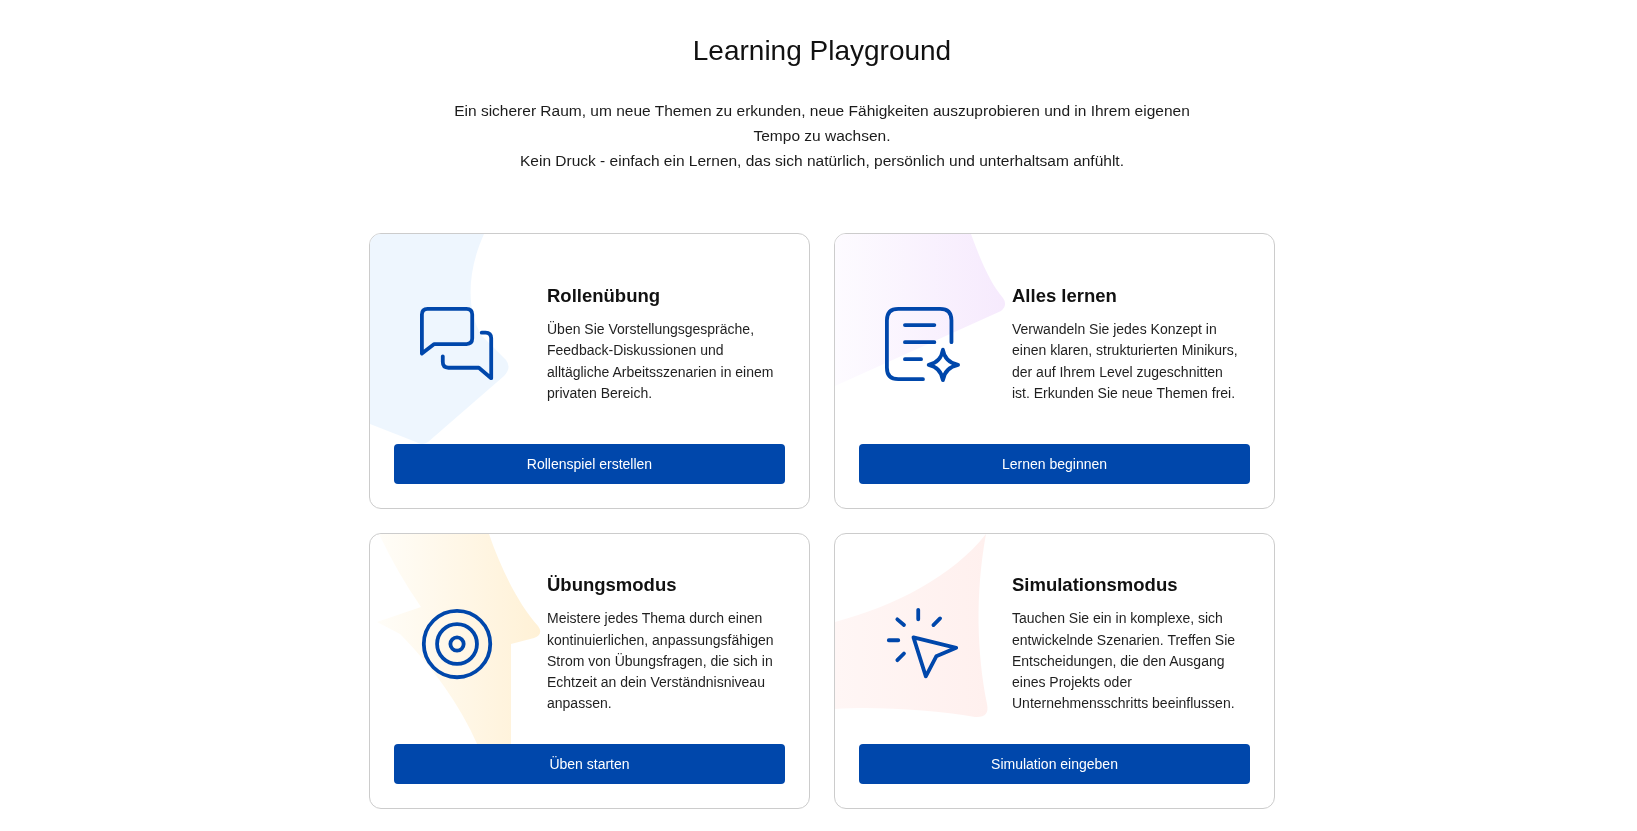 The height and width of the screenshot is (831, 1637). Describe the element at coordinates (457, 344) in the screenshot. I see `chat-bubbles-icon` at that location.